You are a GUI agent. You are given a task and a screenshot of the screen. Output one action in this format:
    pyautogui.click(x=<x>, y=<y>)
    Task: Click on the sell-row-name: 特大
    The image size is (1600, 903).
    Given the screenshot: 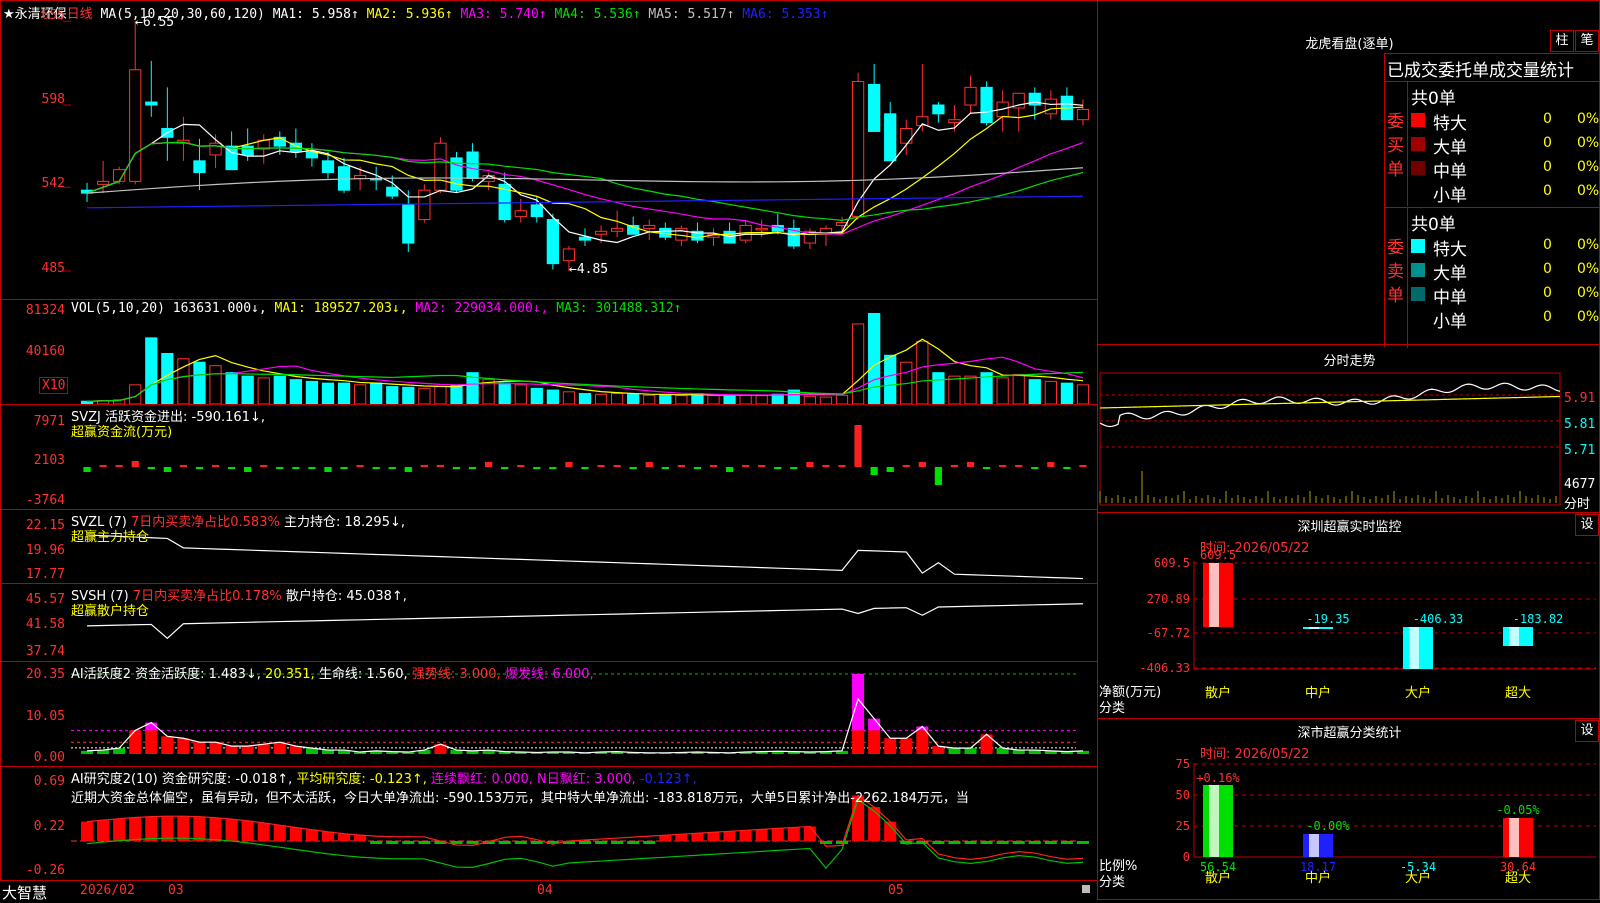 What is the action you would take?
    pyautogui.click(x=1450, y=250)
    